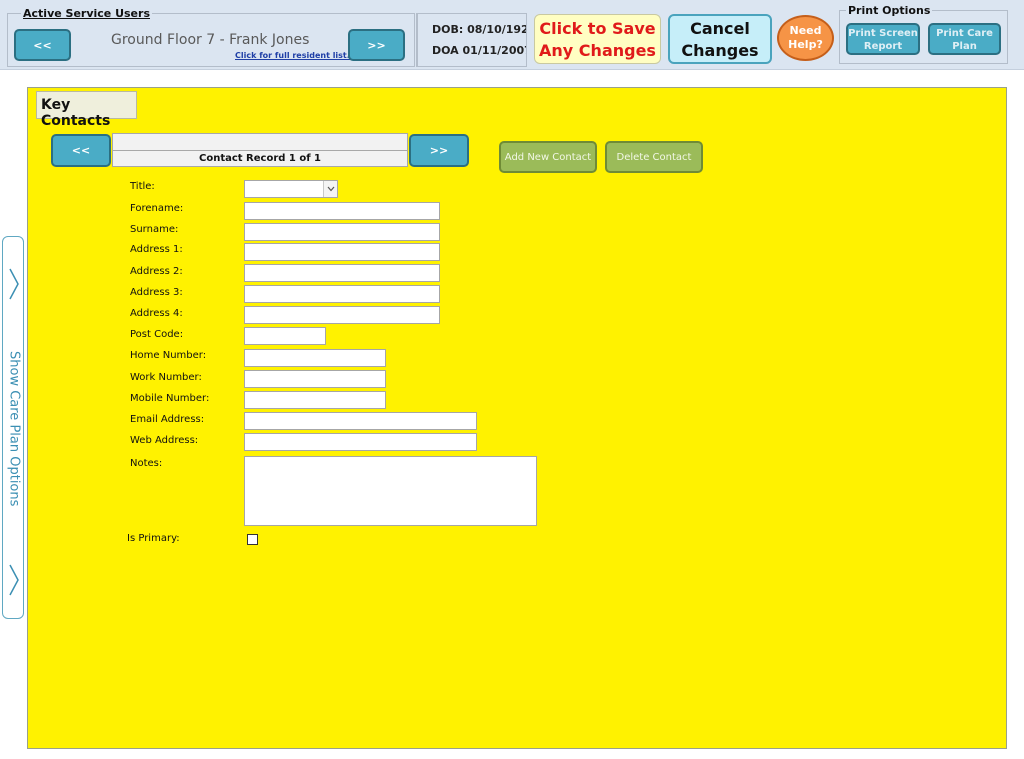 The height and width of the screenshot is (759, 1024). Describe the element at coordinates (720, 39) in the screenshot. I see `cancel-changes-button: Cancel Changes` at that location.